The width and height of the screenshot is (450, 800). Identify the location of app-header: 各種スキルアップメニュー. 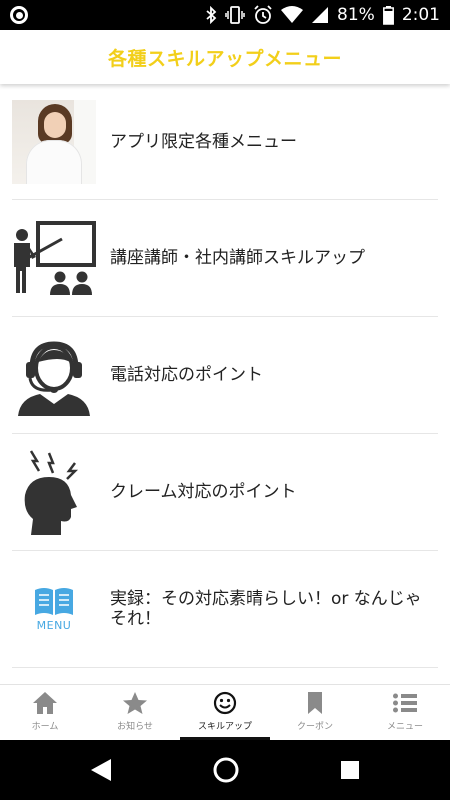
(225, 57).